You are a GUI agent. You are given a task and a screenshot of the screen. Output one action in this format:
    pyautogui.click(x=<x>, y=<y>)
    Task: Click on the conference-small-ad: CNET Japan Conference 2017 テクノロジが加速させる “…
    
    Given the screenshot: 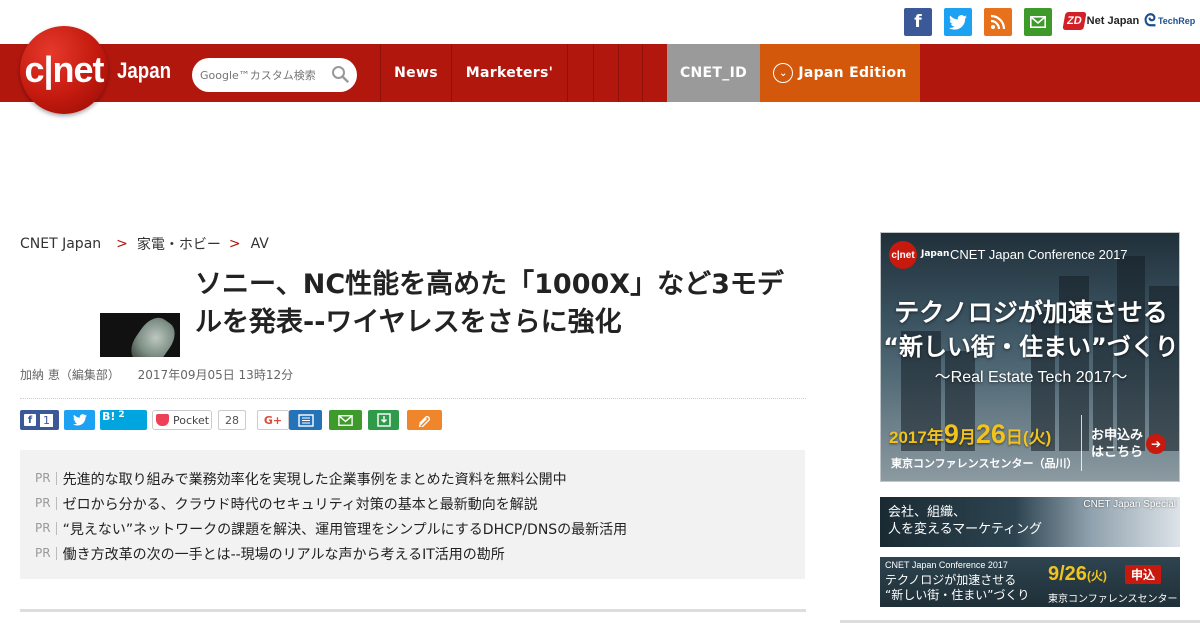 What is the action you would take?
    pyautogui.click(x=1030, y=582)
    